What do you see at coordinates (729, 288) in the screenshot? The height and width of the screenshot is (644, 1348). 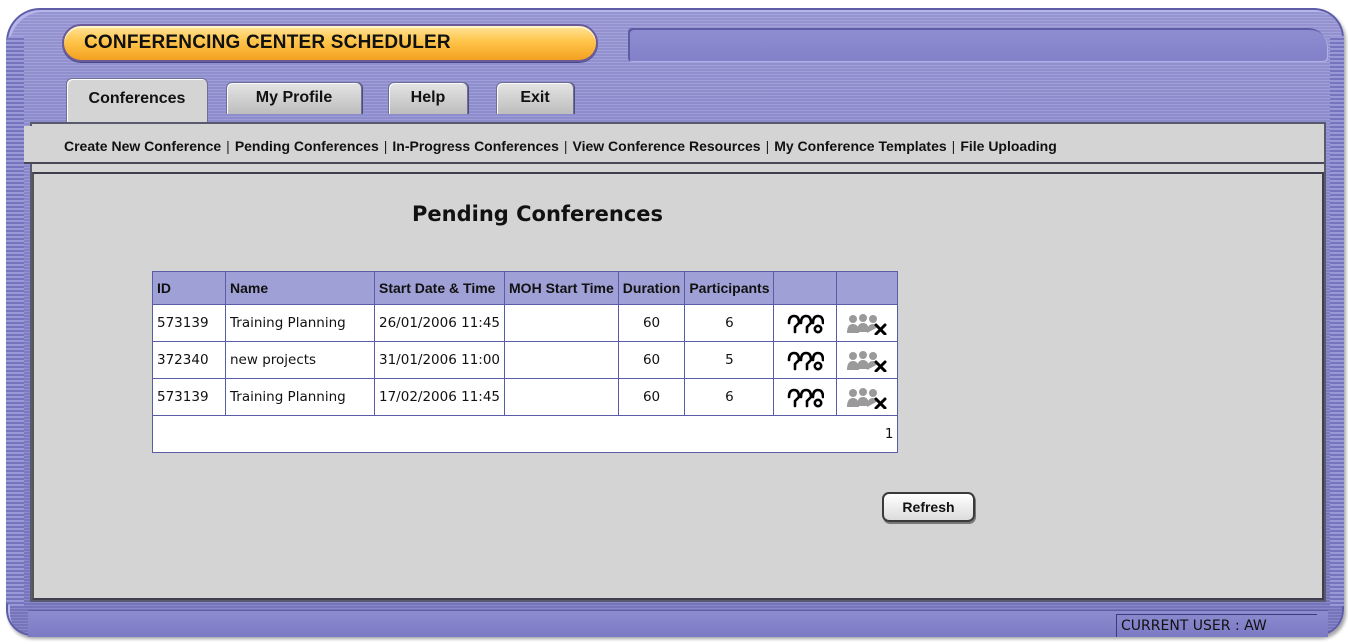 I see `col-header-participants: Participants` at bounding box center [729, 288].